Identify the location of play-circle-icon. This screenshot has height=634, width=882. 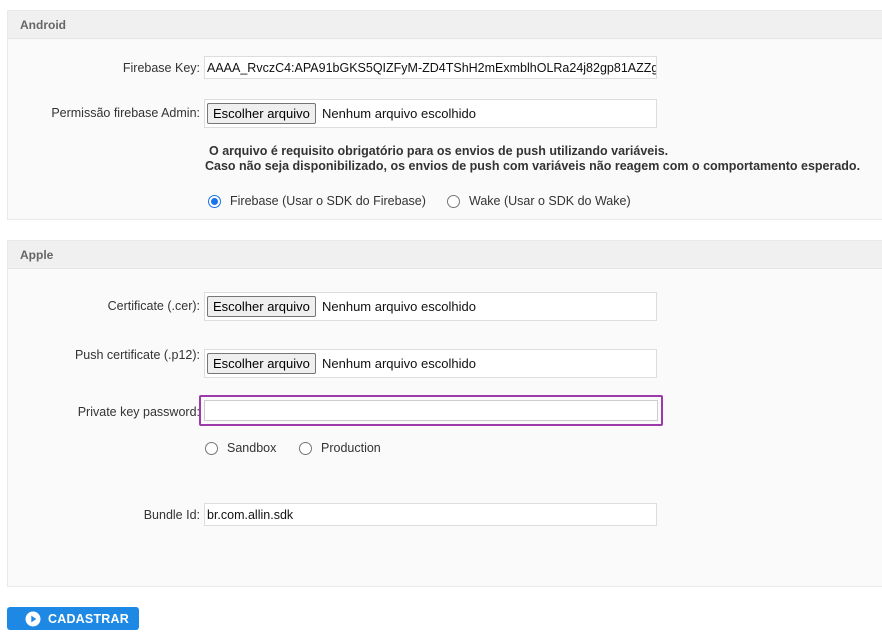
(33, 618).